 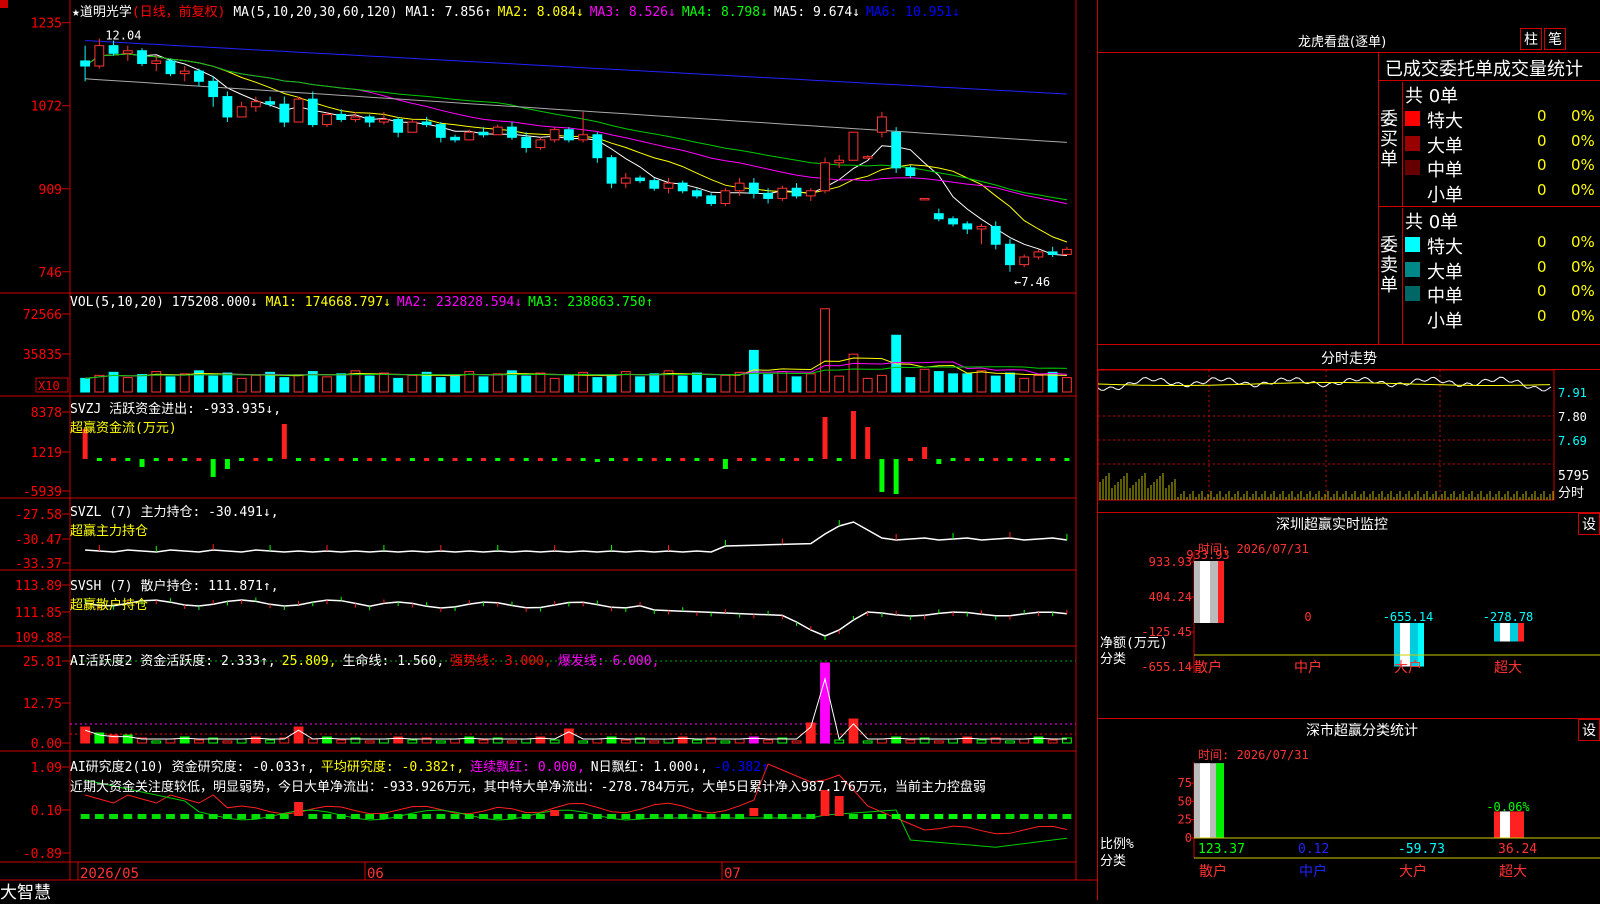 I want to click on monitor1-xlabel: 分类, so click(x=1113, y=659).